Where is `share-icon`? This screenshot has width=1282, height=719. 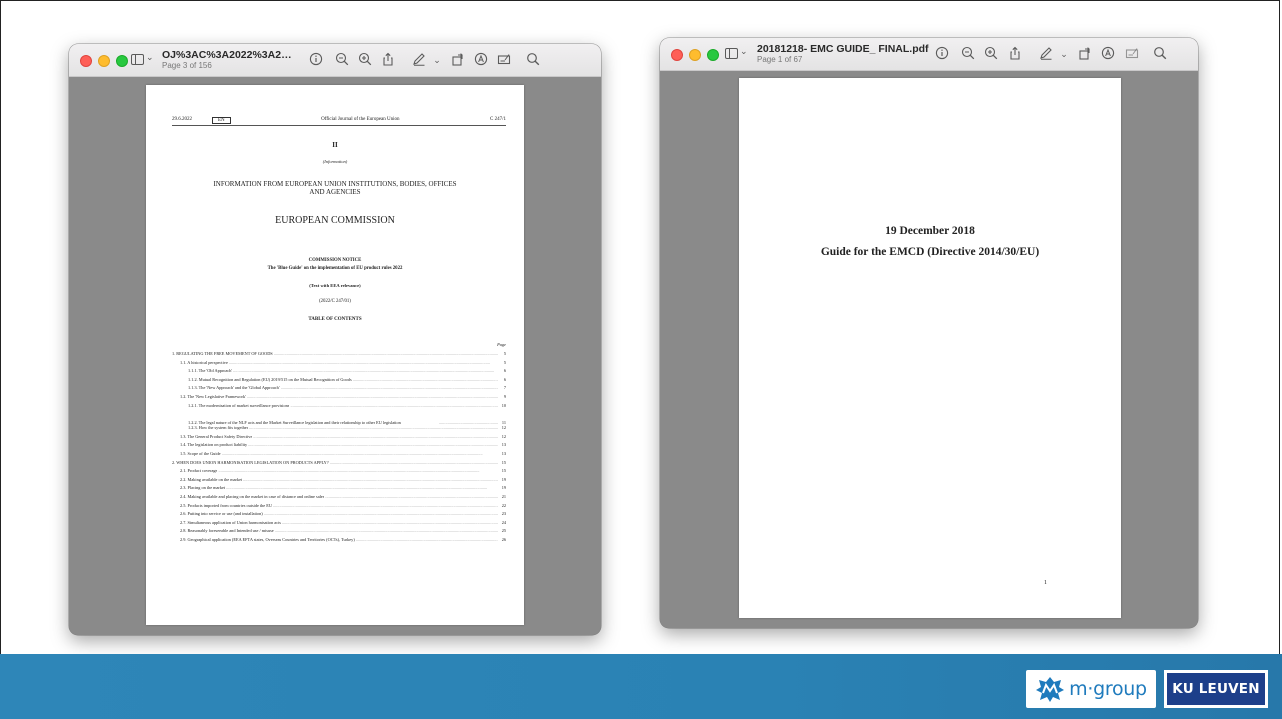
share-icon is located at coordinates (1015, 53).